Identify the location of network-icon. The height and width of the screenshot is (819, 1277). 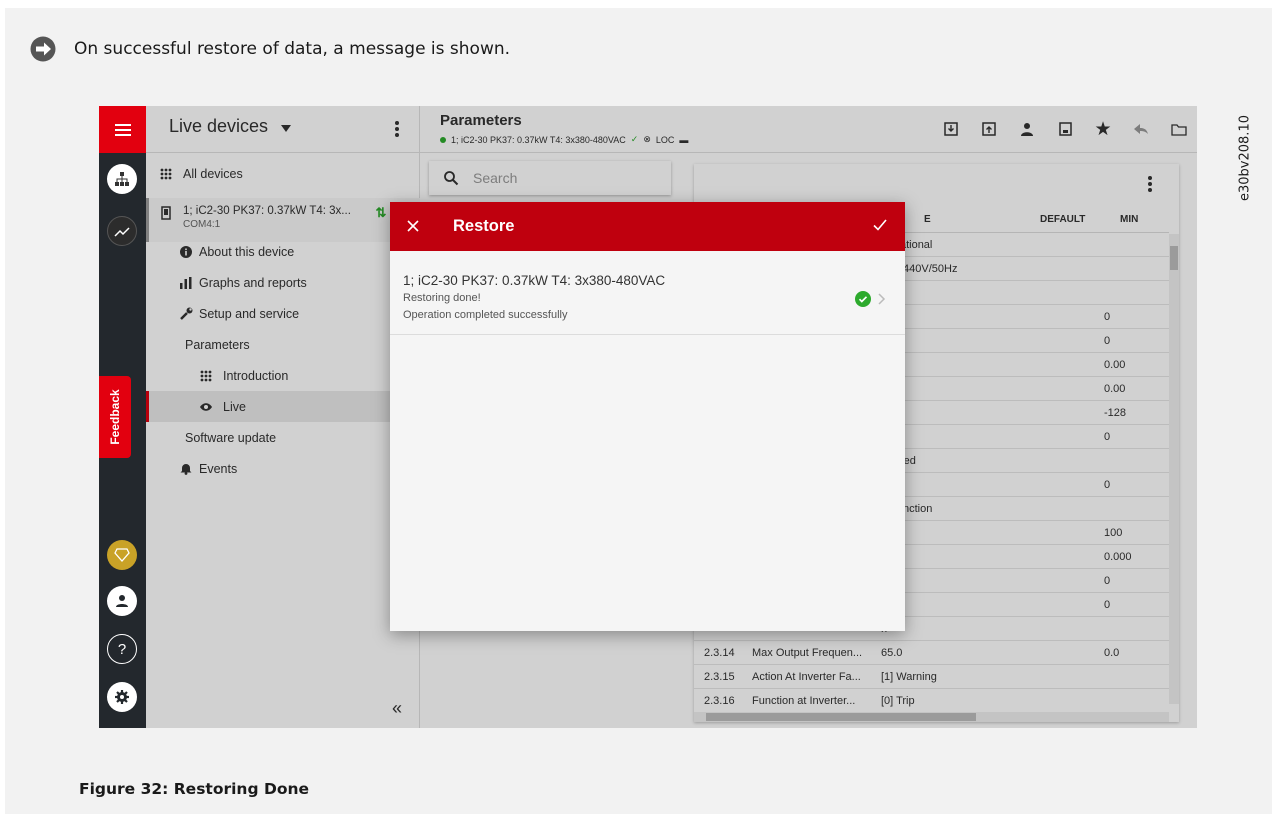
(122, 179).